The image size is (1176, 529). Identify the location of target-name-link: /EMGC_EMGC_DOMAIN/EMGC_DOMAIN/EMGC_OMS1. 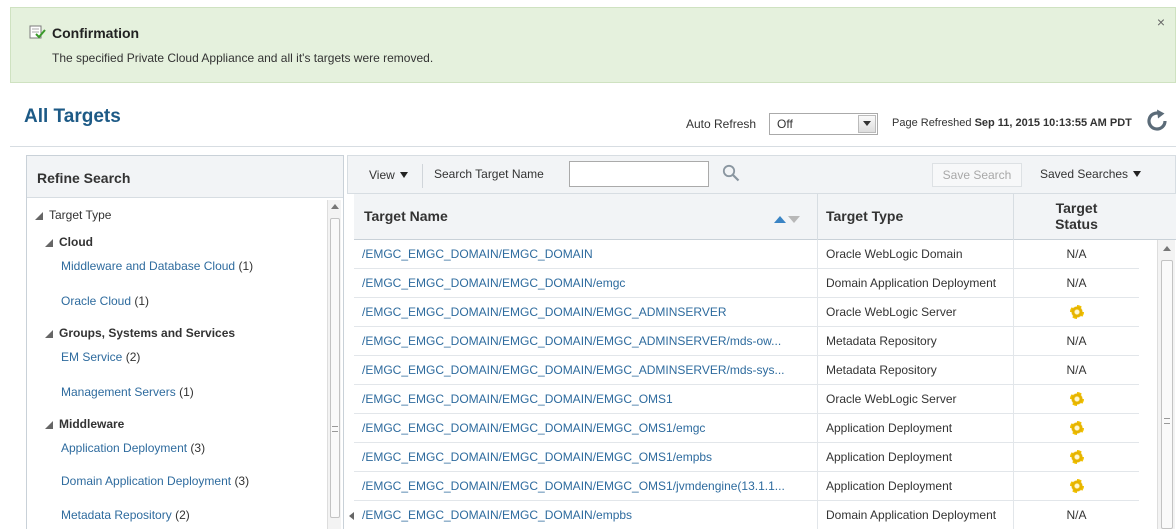
(586, 399).